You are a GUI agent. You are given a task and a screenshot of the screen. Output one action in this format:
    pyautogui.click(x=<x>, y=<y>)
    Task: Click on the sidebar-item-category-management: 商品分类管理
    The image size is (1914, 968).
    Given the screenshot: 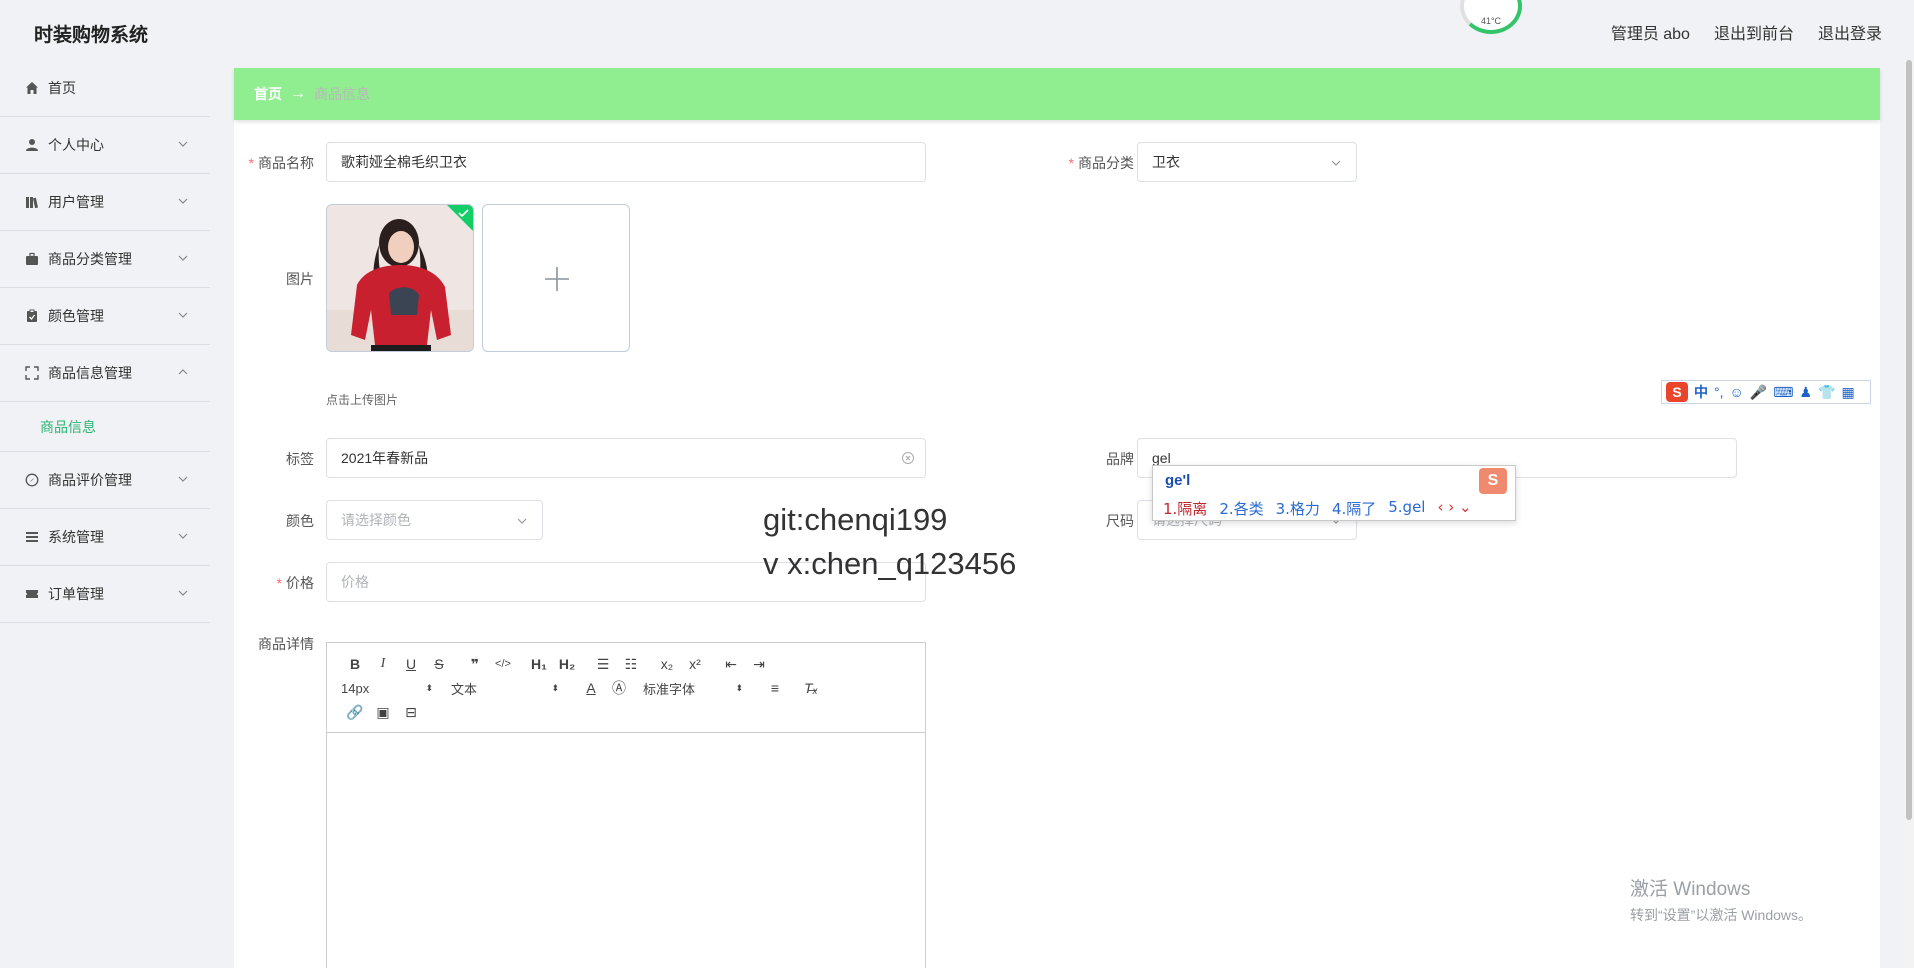 What is the action you would take?
    pyautogui.click(x=105, y=259)
    